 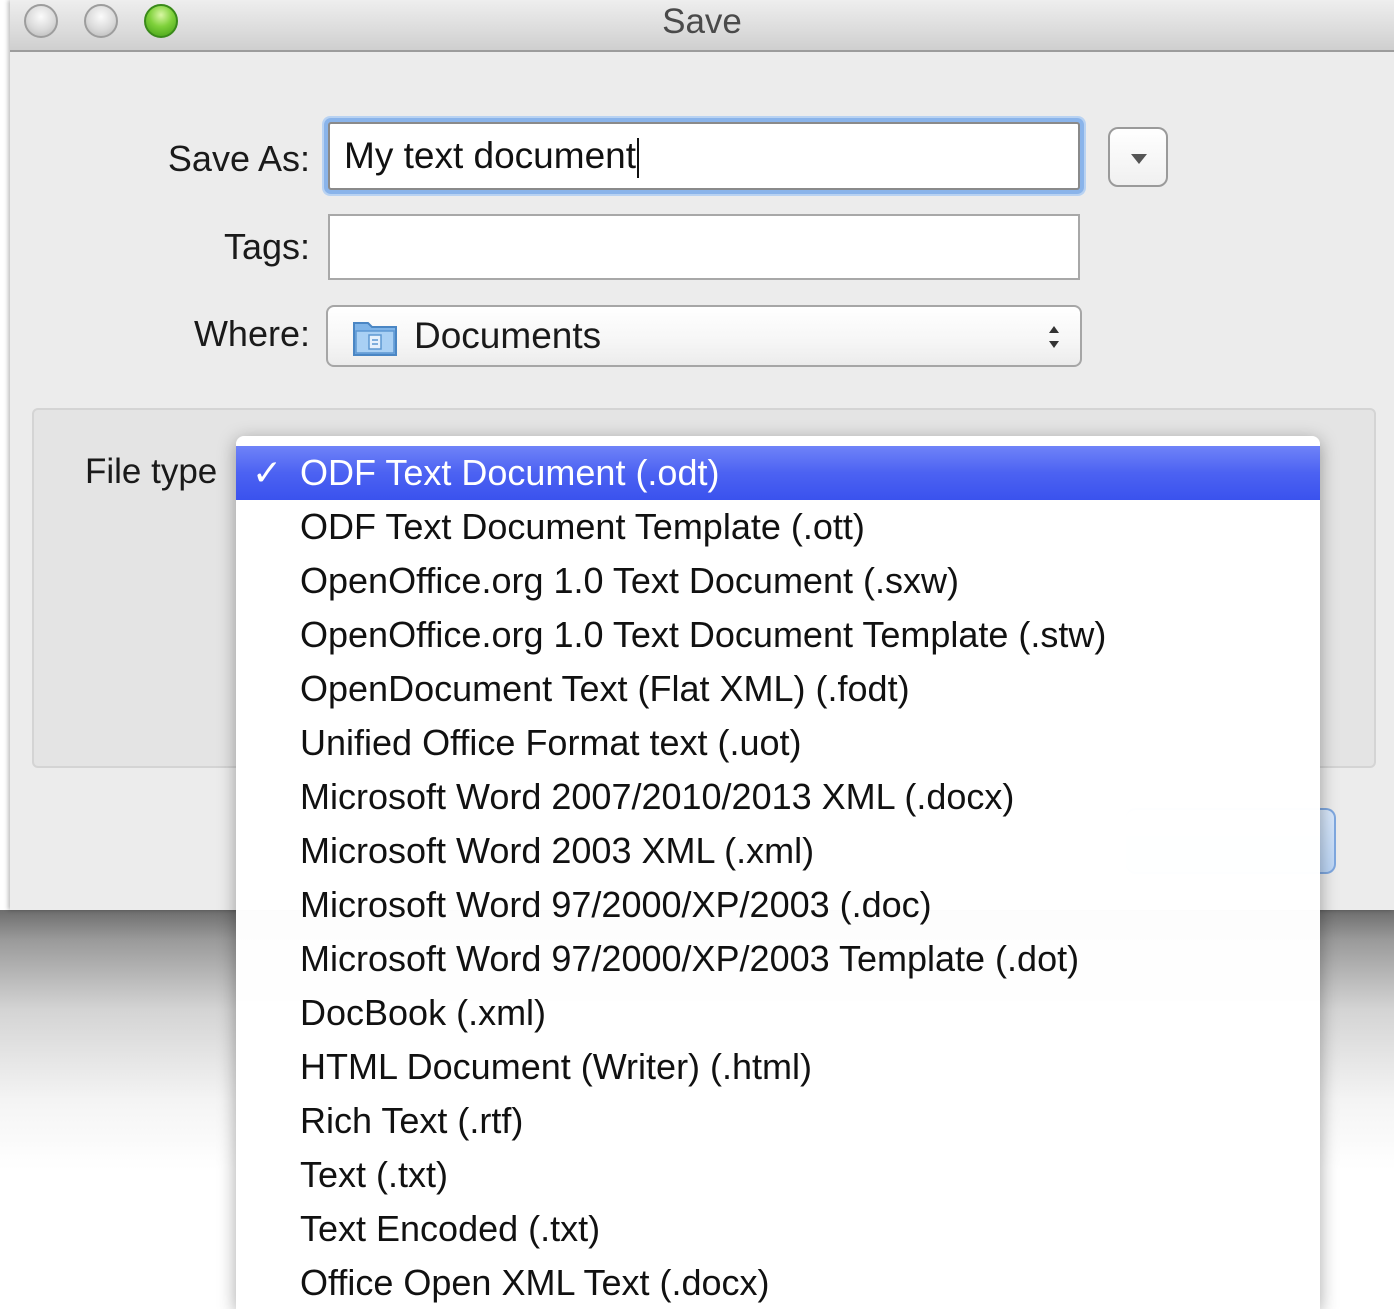 What do you see at coordinates (535, 1282) in the screenshot?
I see `file-type-option-label: Office Open XML Text (.docx)` at bounding box center [535, 1282].